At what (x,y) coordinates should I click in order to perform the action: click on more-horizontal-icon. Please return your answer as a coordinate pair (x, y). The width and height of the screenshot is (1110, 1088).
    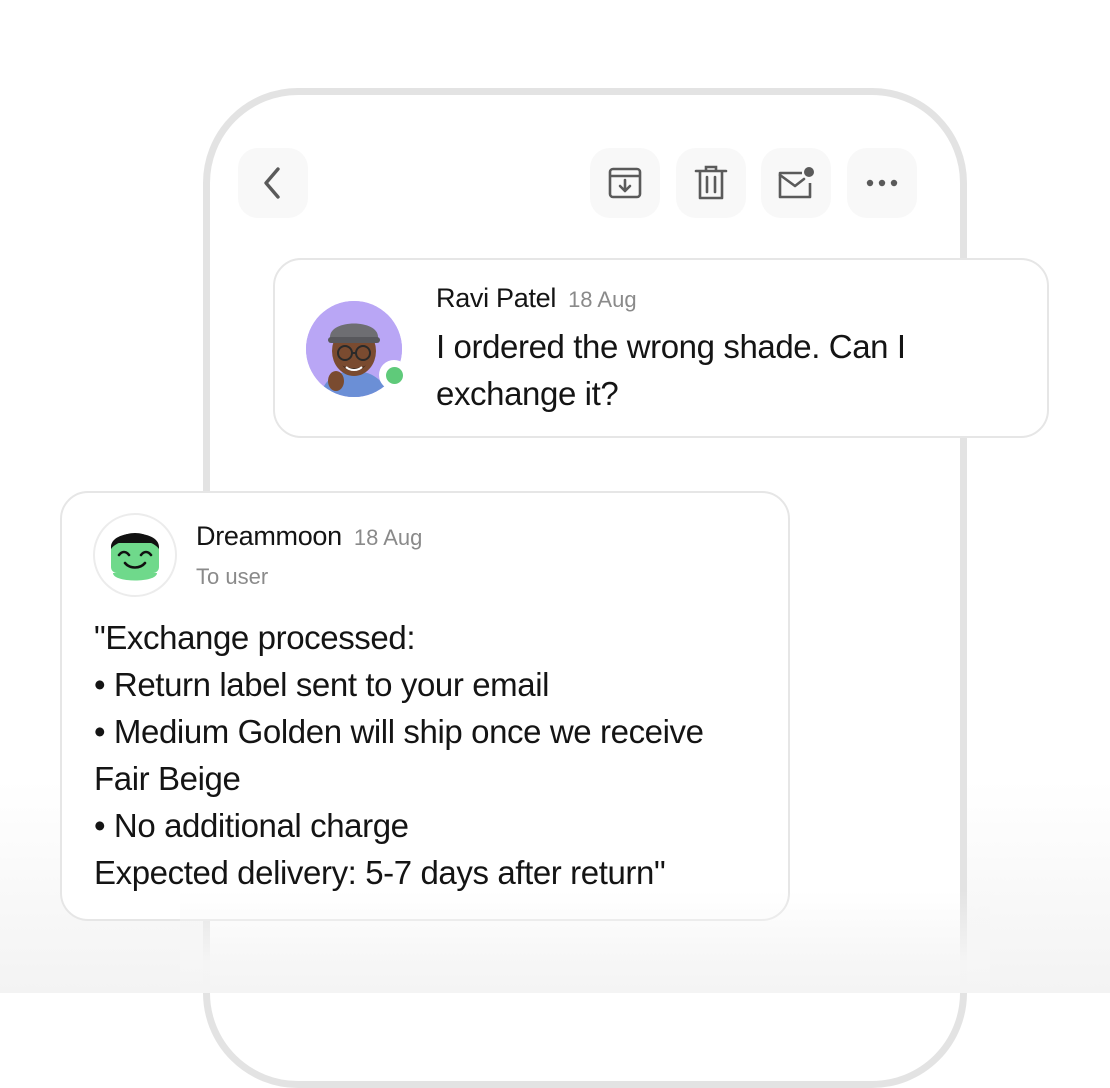
    Looking at the image, I should click on (882, 183).